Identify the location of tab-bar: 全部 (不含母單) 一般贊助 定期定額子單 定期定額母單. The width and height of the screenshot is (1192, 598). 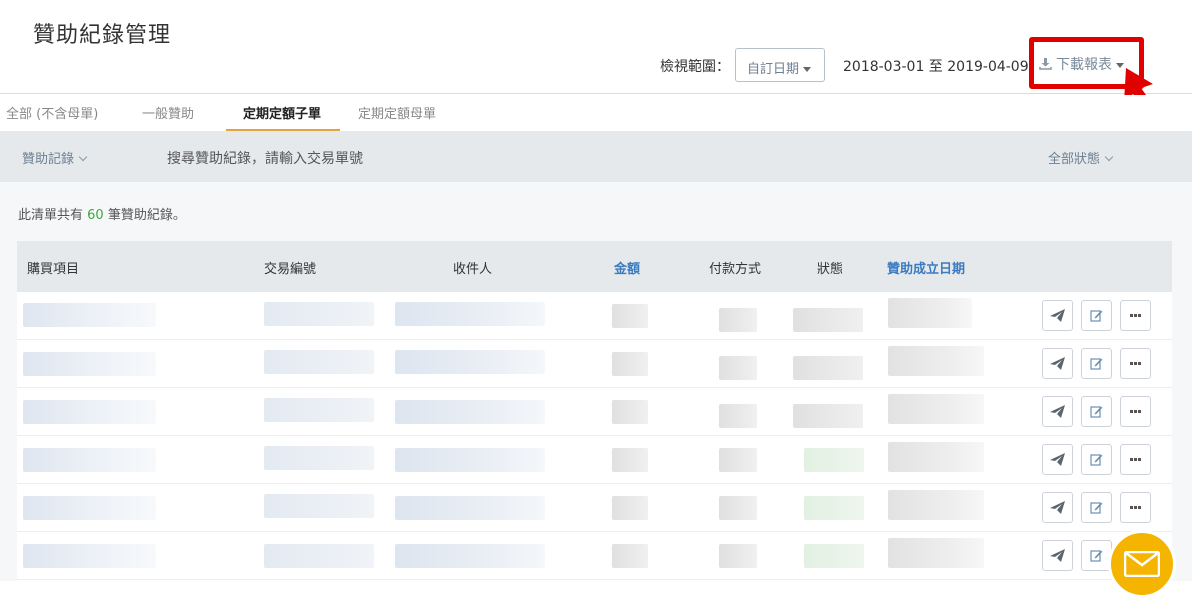
(596, 113).